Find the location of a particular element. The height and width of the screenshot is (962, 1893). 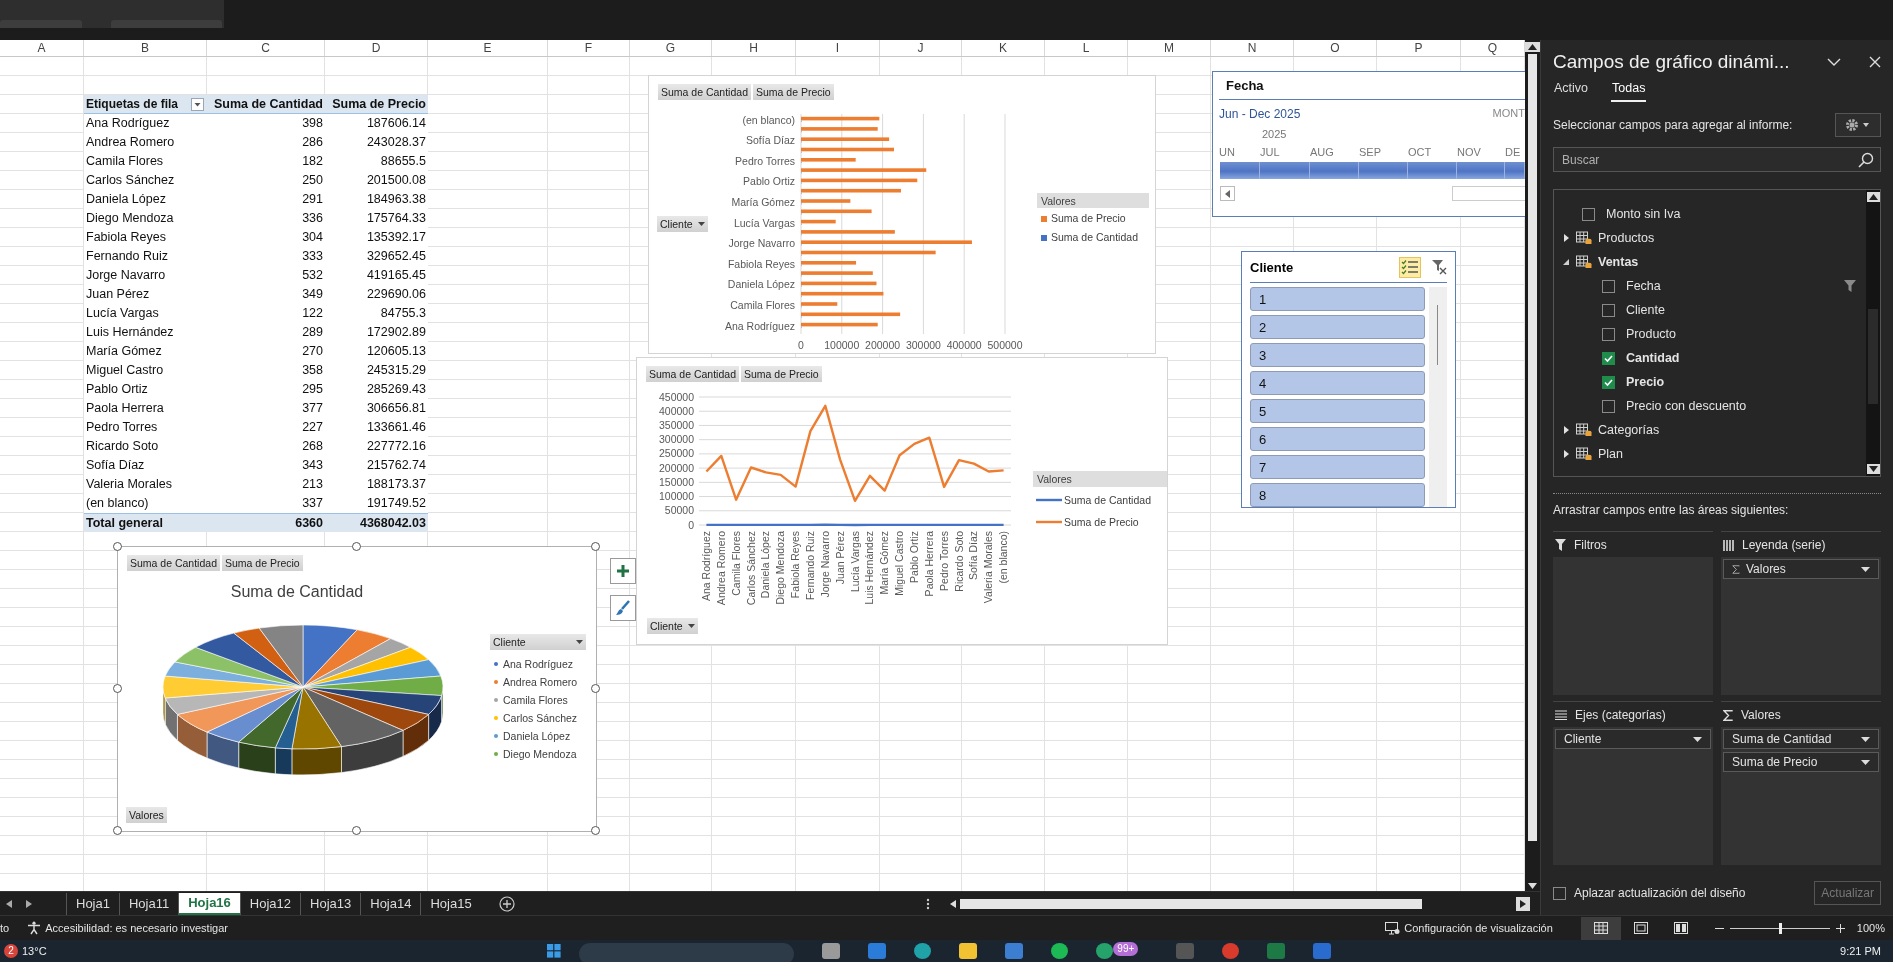

drop-area: Cliente is located at coordinates (1633, 796).